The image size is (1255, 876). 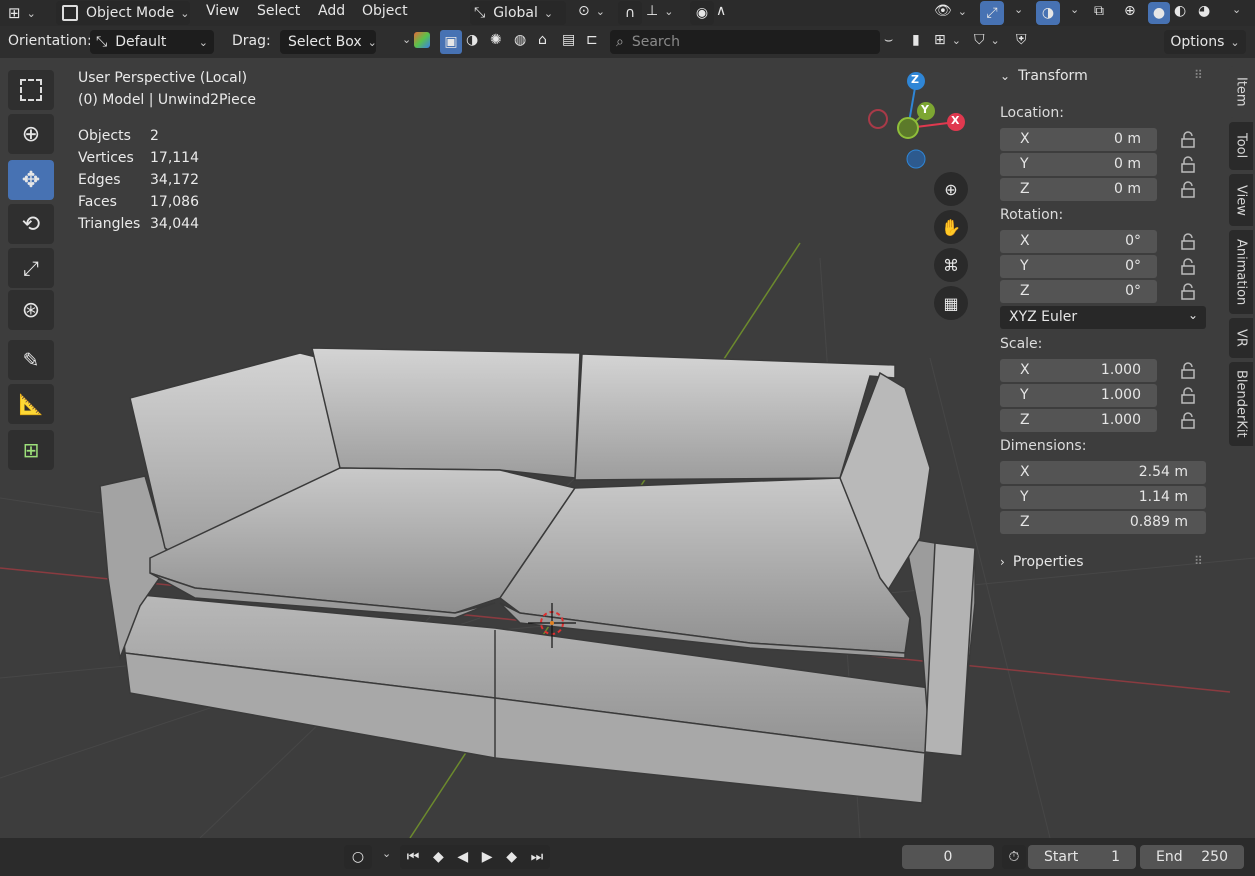 What do you see at coordinates (1241, 146) in the screenshot?
I see `tab-tool: Tool` at bounding box center [1241, 146].